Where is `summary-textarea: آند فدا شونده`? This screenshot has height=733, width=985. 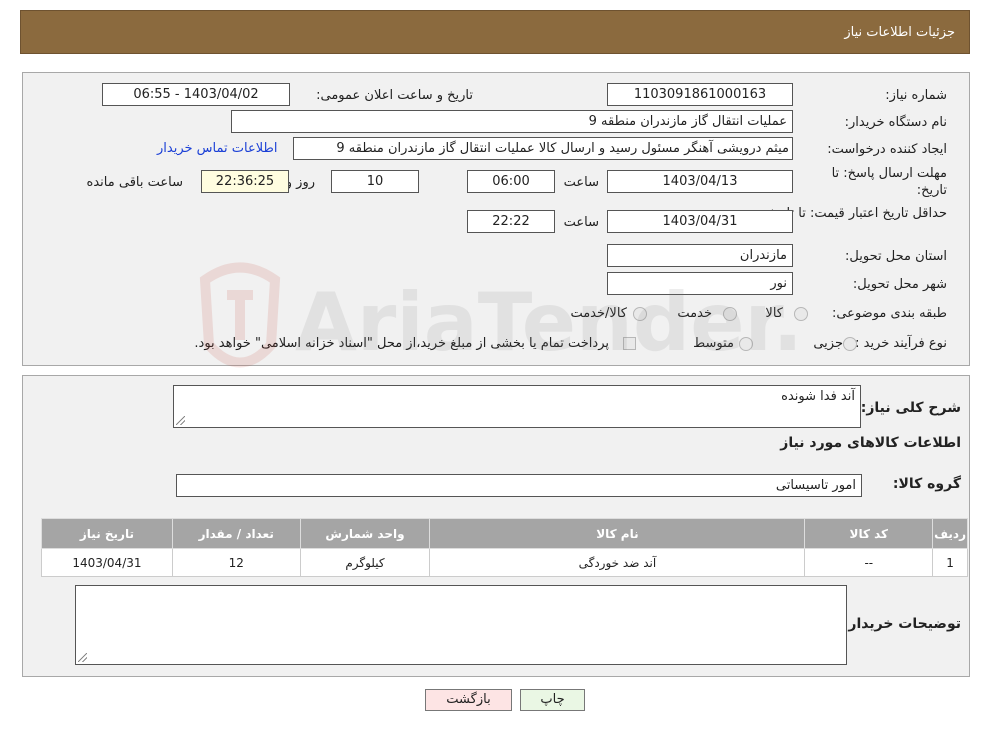 summary-textarea: آند فدا شونده is located at coordinates (517, 406).